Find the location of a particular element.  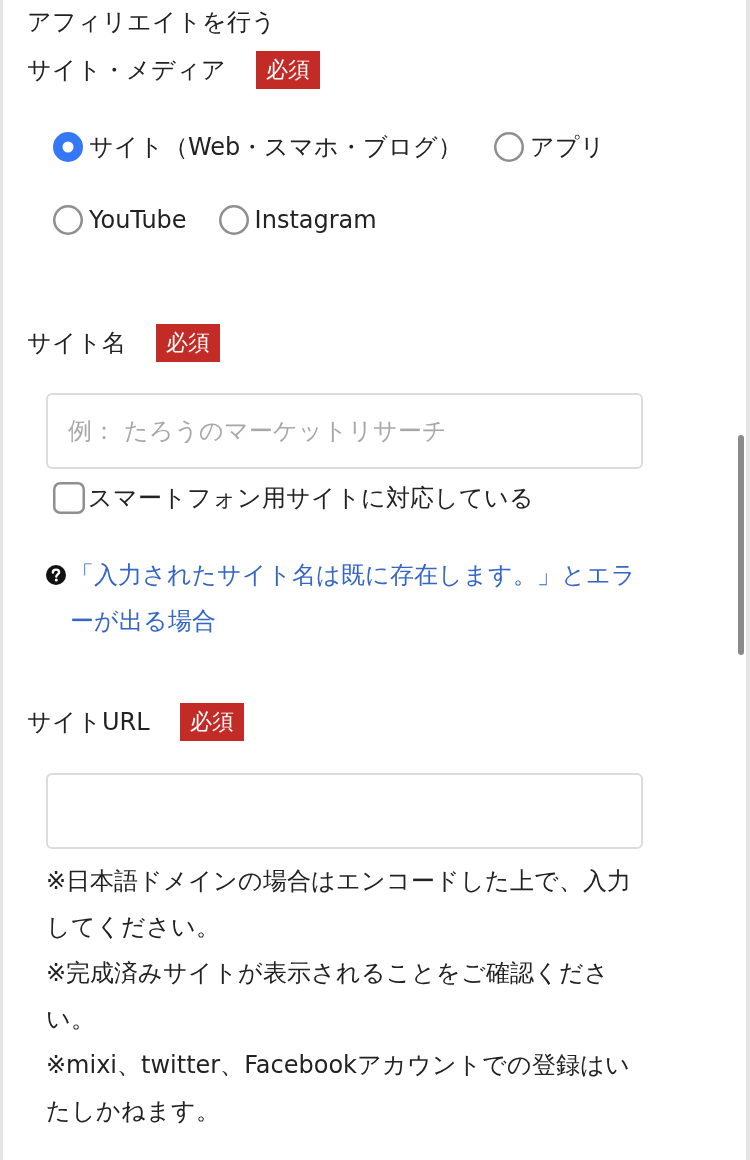

text-input: 例： たろうのマーケットリサーチ is located at coordinates (344, 431).